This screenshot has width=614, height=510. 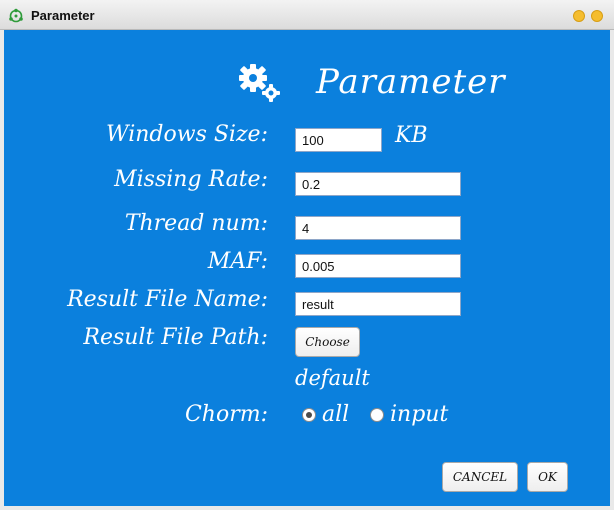 What do you see at coordinates (377, 414) in the screenshot?
I see `input-radio` at bounding box center [377, 414].